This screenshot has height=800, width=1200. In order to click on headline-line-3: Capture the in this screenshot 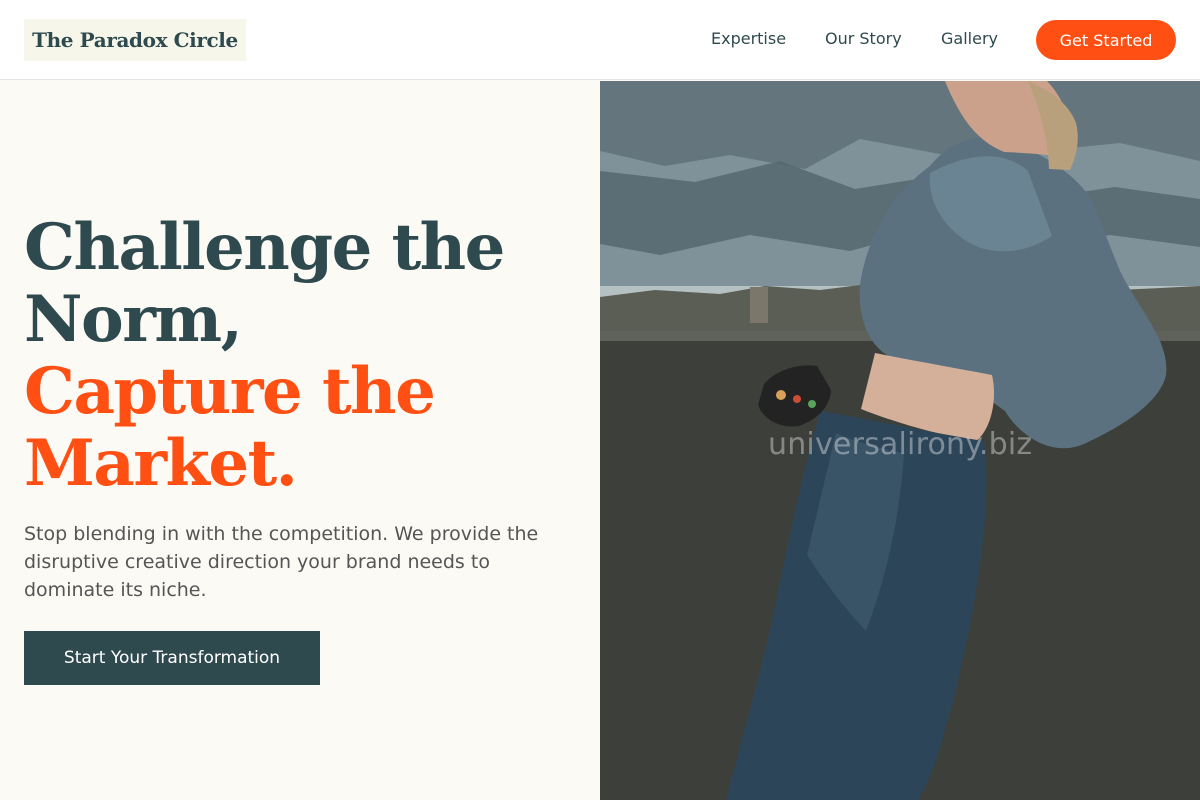, I will do `click(230, 391)`.